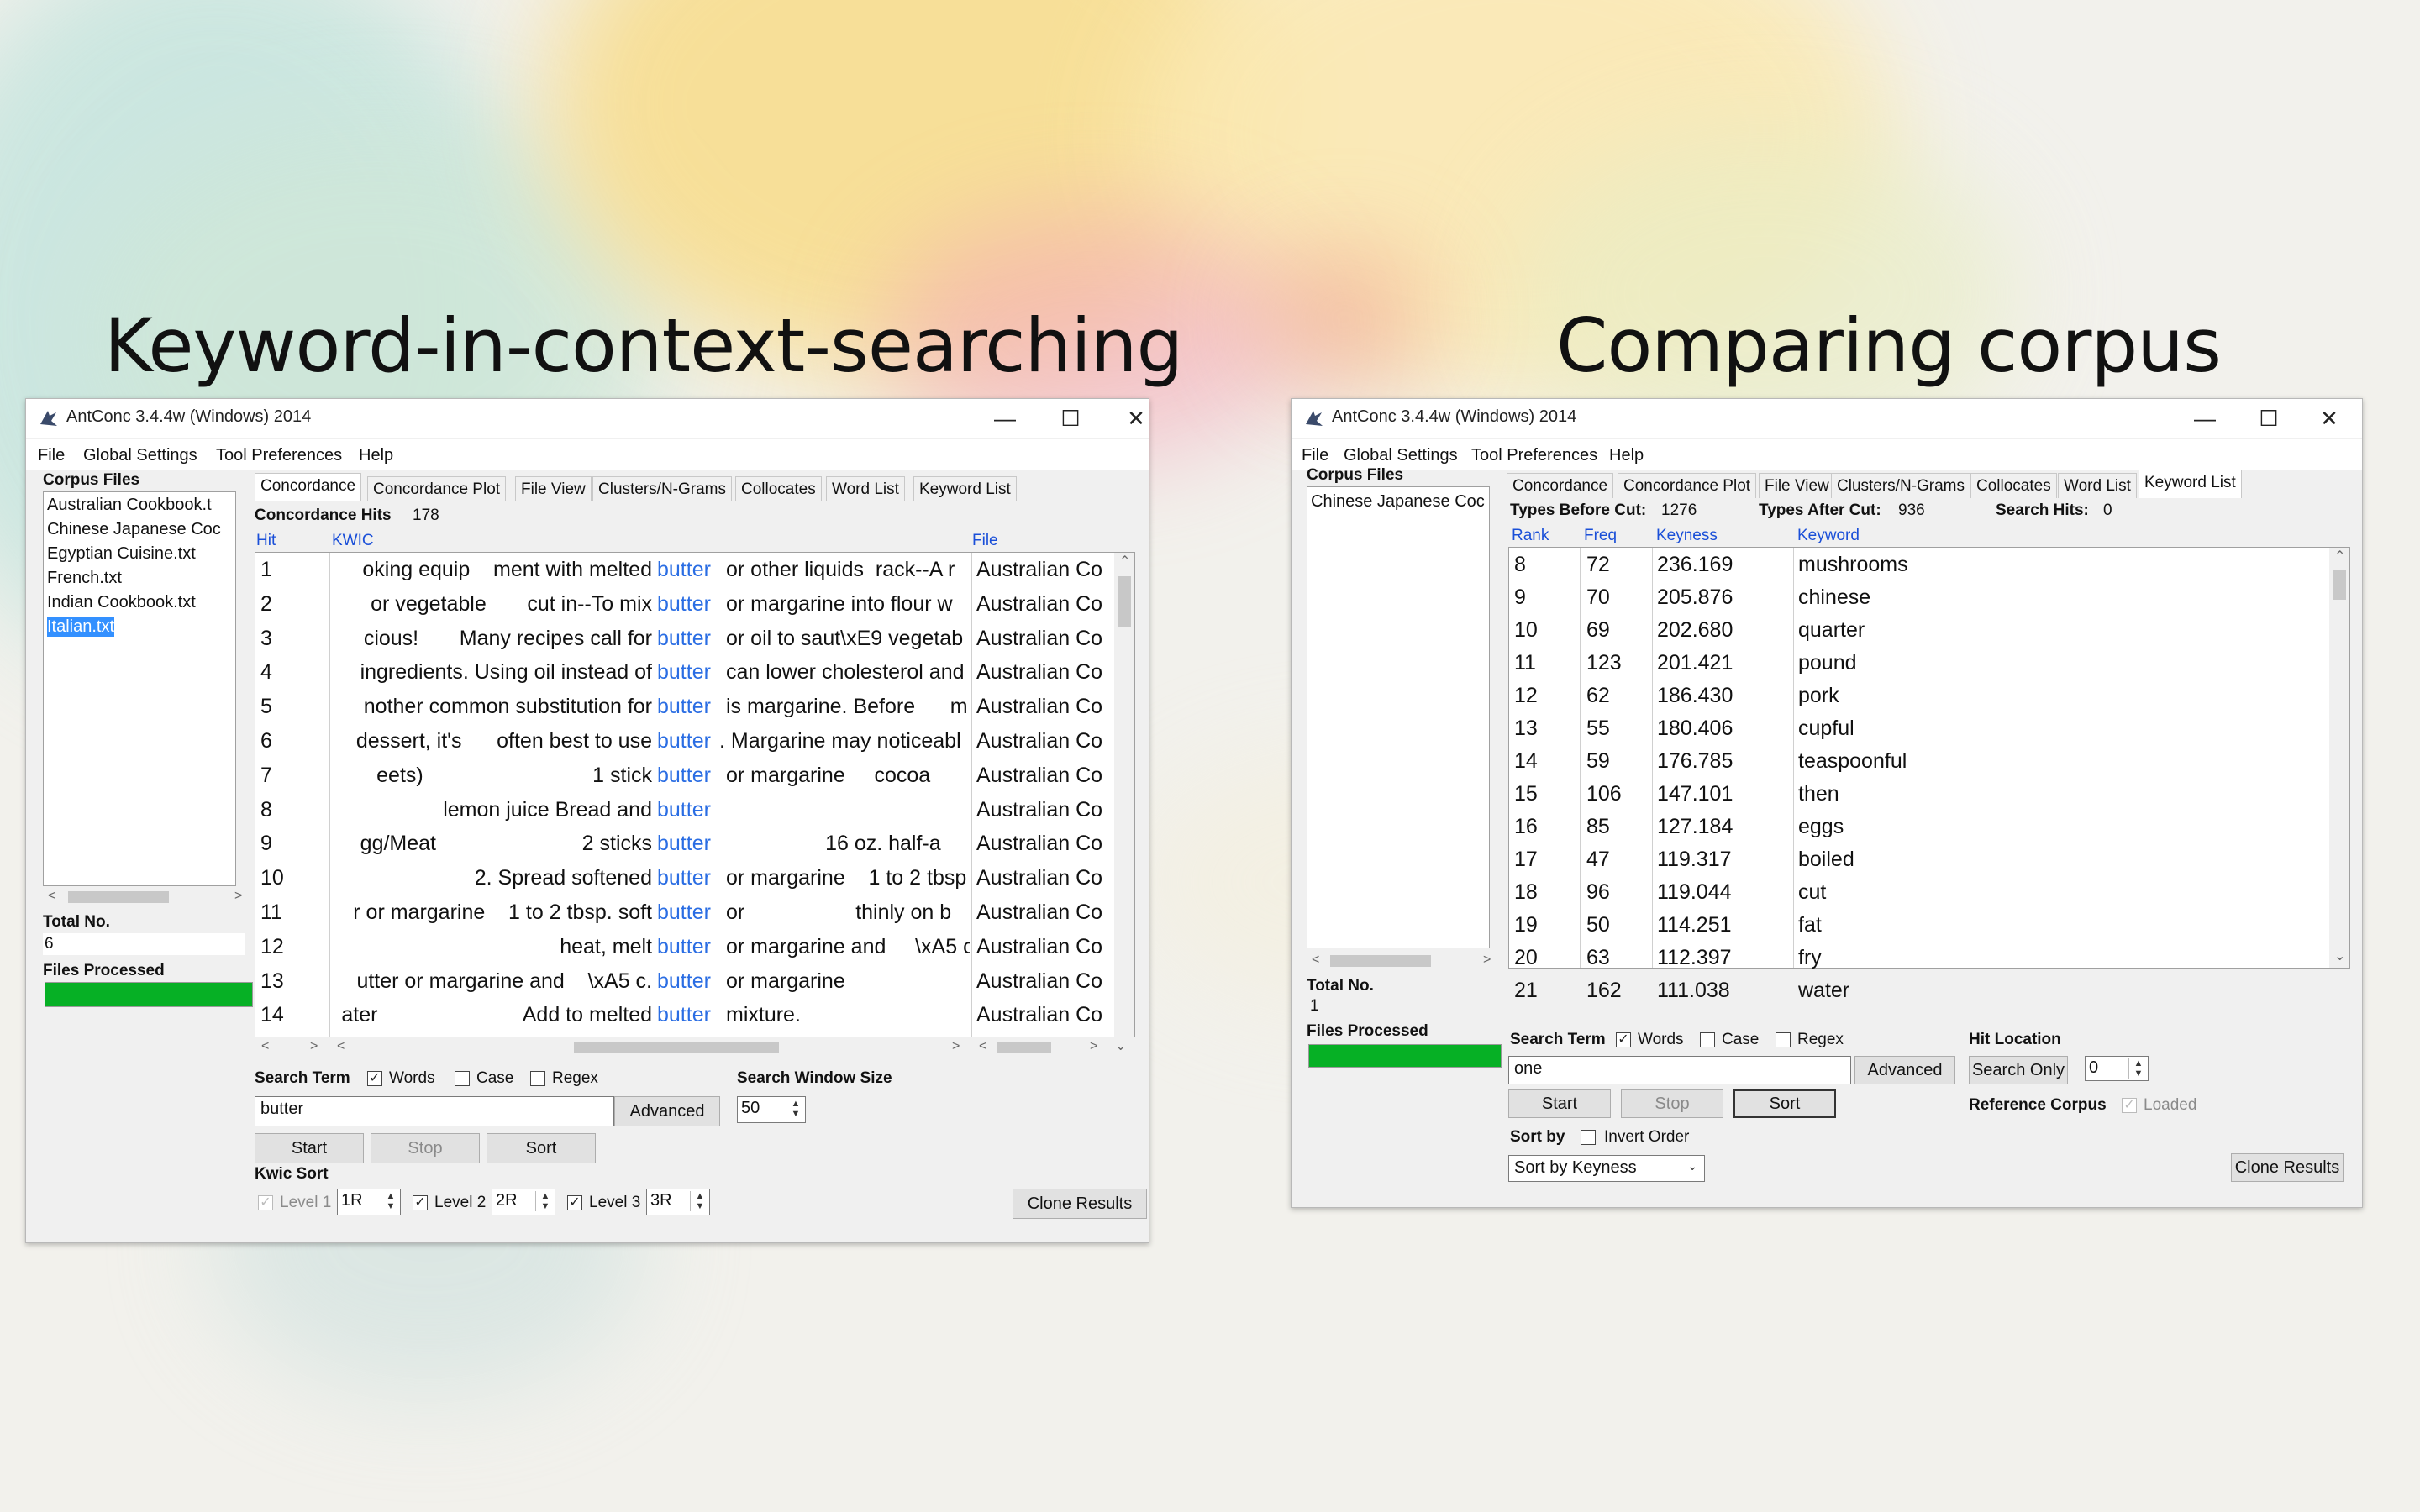  What do you see at coordinates (1784, 1039) in the screenshot?
I see `regex-checkbox` at bounding box center [1784, 1039].